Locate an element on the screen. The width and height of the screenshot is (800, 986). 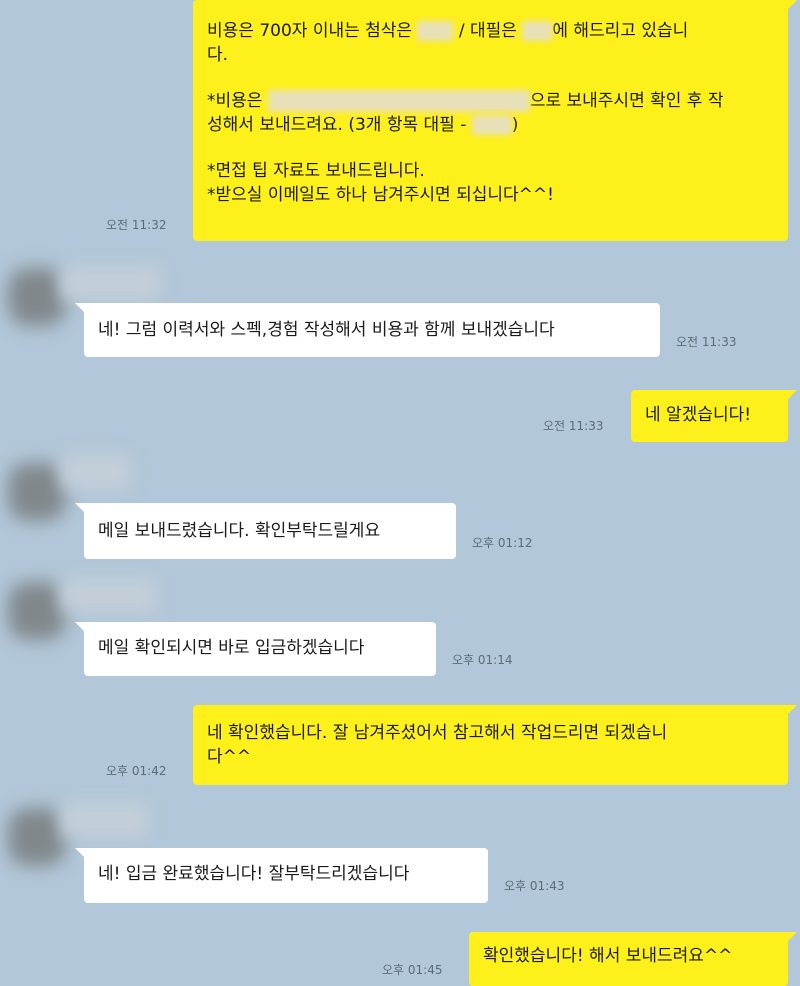
message-bubble-received: 네! 입금 완료했습니다! 잘부탁드리겠습니다 is located at coordinates (286, 875).